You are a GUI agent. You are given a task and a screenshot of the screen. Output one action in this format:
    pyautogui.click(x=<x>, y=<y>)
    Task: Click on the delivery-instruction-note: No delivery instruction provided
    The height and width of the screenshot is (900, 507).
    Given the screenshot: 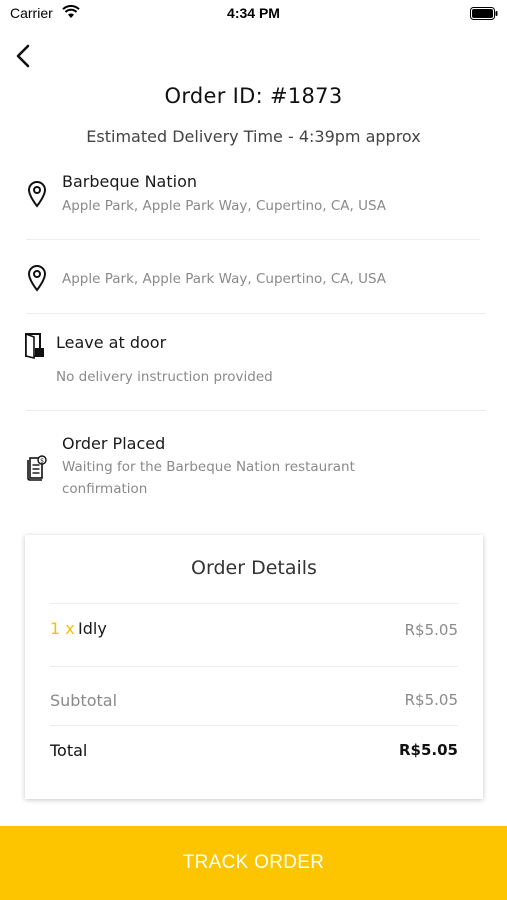 What is the action you would take?
    pyautogui.click(x=164, y=377)
    